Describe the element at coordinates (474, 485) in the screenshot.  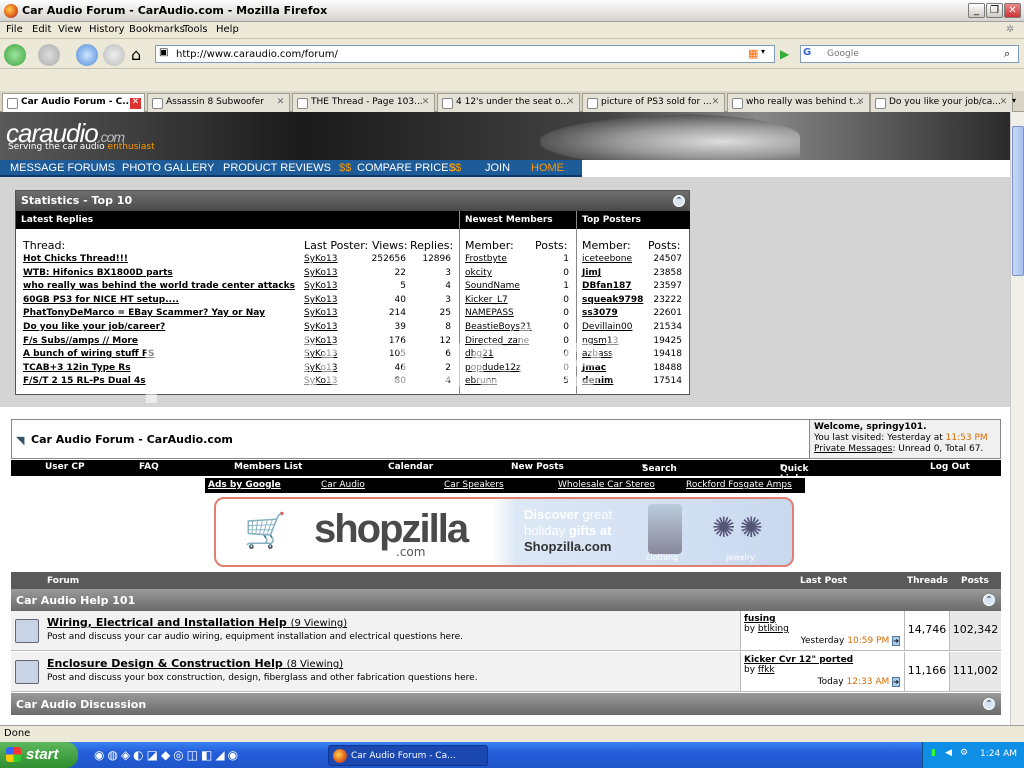
I see `ad-link-car-speakers: Car Speakers` at that location.